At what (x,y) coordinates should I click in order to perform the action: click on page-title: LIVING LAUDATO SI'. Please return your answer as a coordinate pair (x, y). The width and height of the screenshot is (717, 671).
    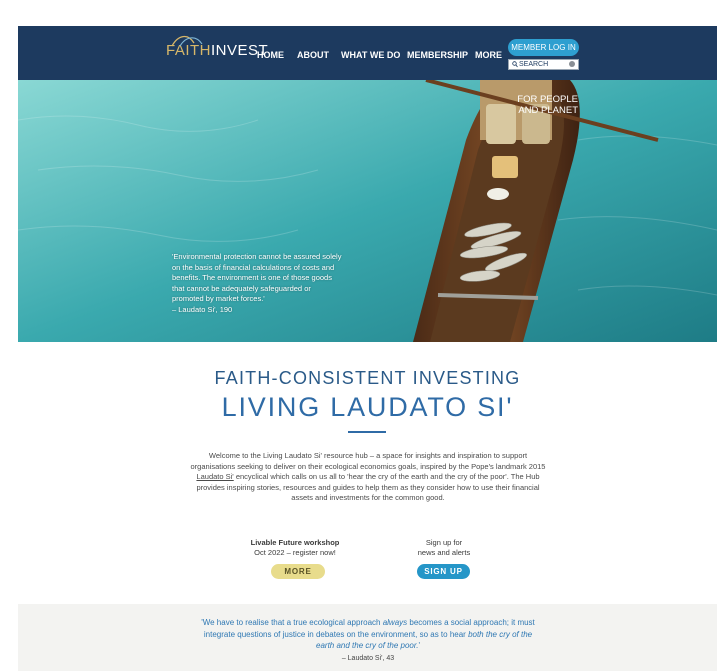
    Looking at the image, I should click on (367, 407).